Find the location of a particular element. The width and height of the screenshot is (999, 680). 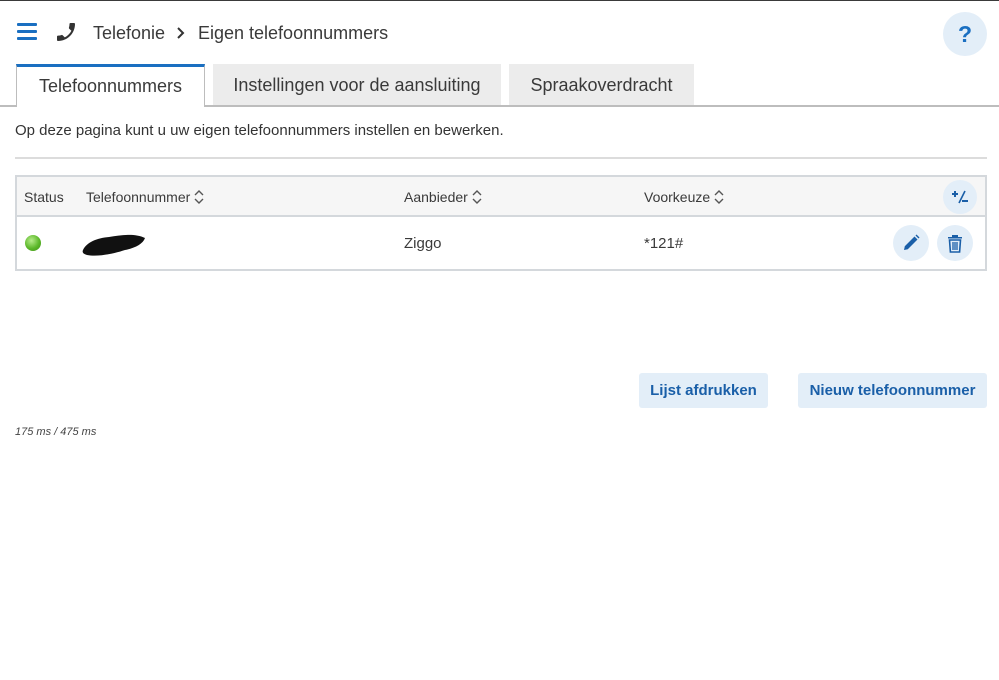

new-phone-number-button: Nieuw telefoonnummer is located at coordinates (892, 390).